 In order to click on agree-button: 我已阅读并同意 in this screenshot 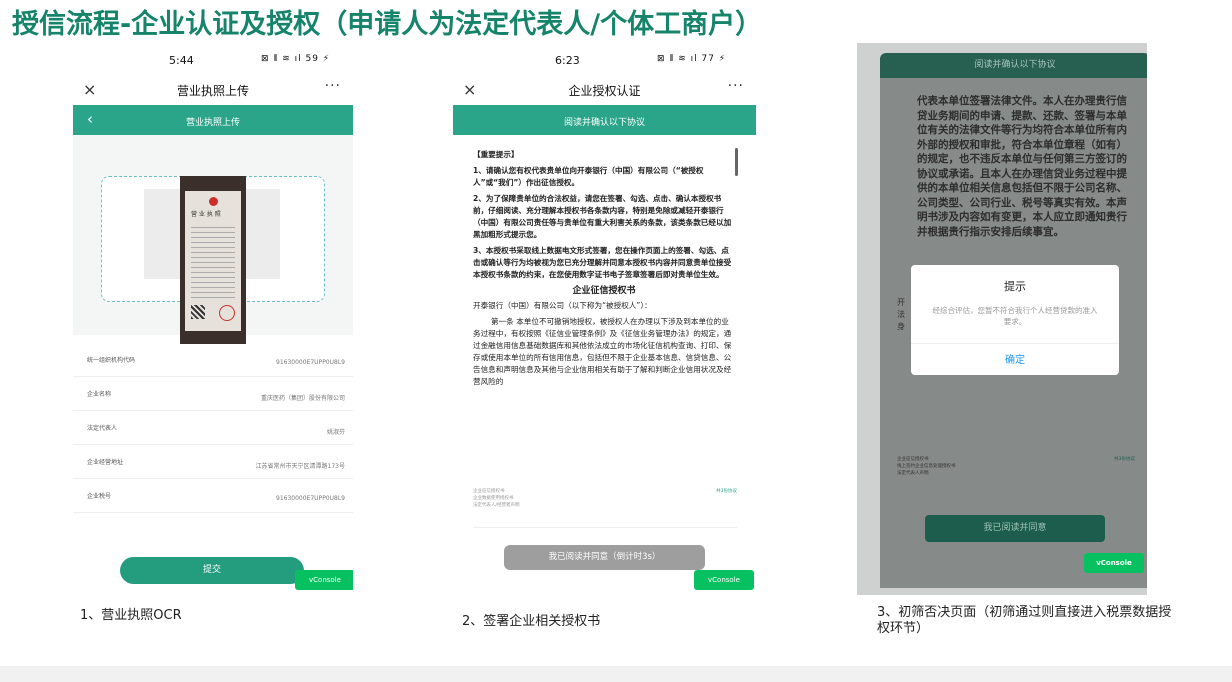, I will do `click(1015, 528)`.